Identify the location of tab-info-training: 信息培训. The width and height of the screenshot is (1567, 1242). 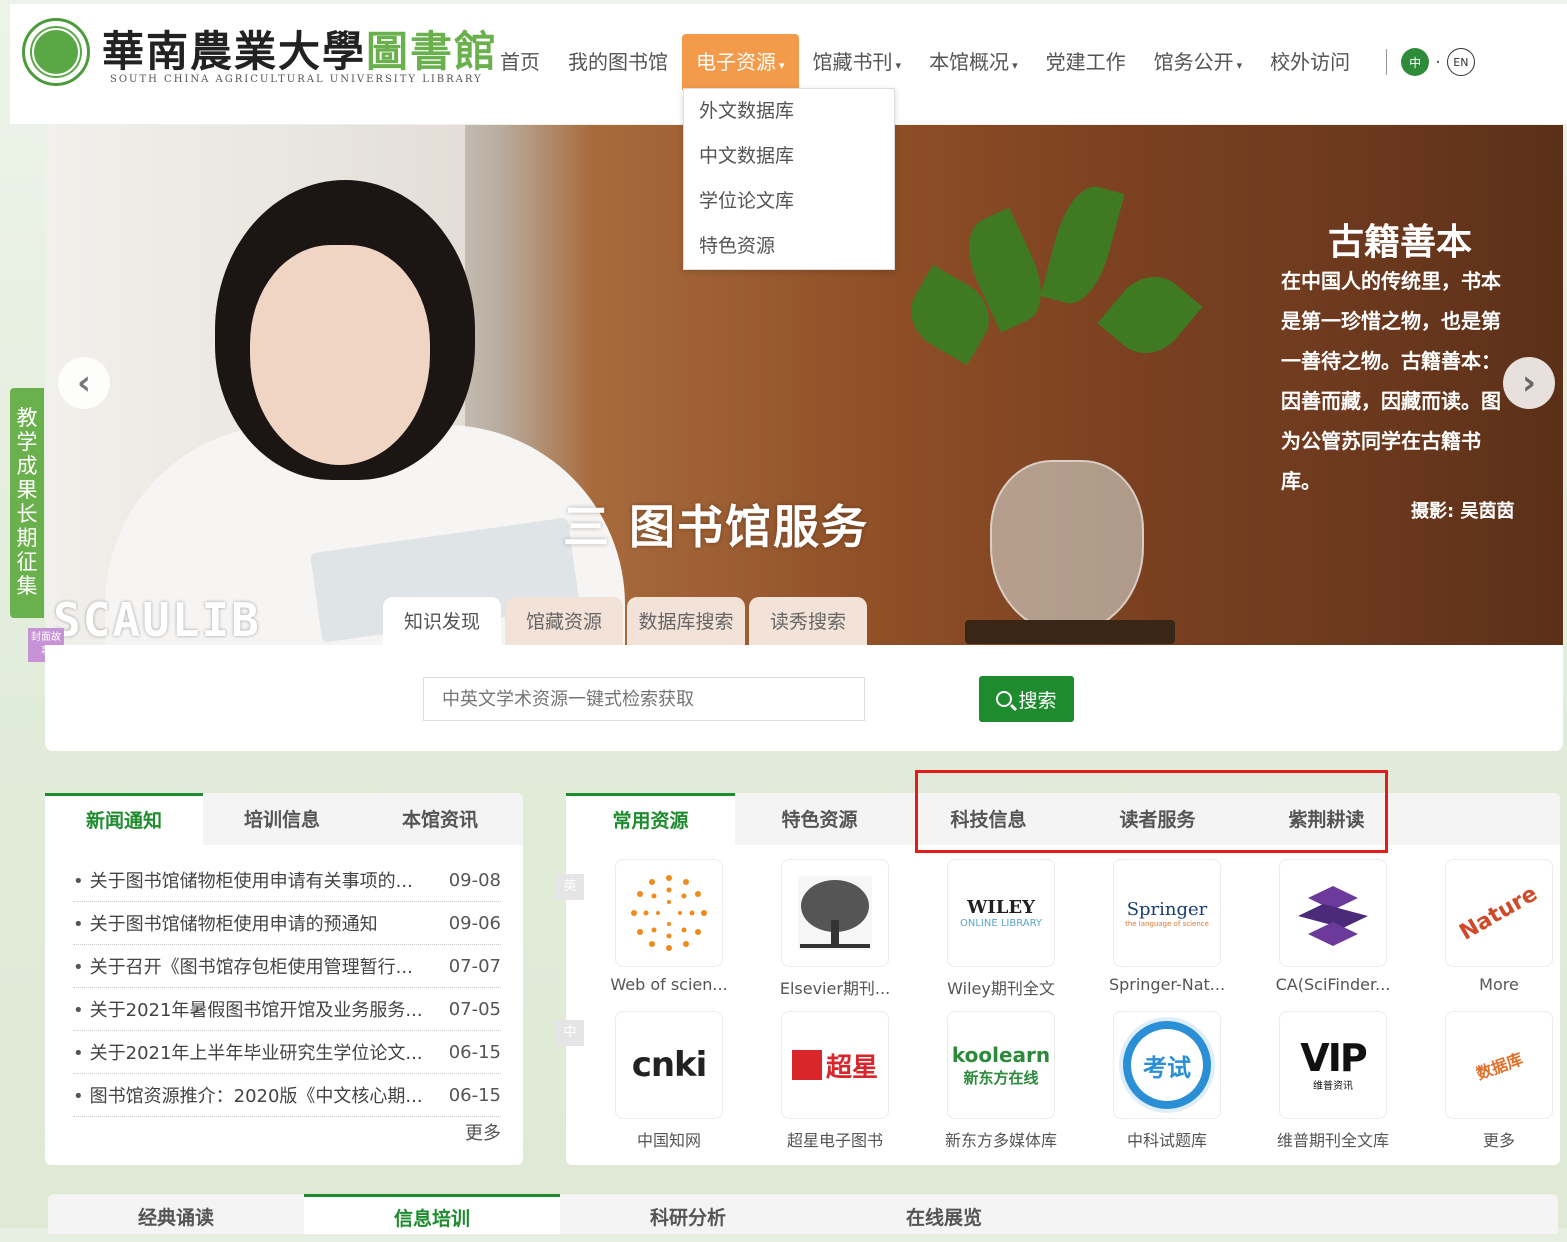
(432, 1214).